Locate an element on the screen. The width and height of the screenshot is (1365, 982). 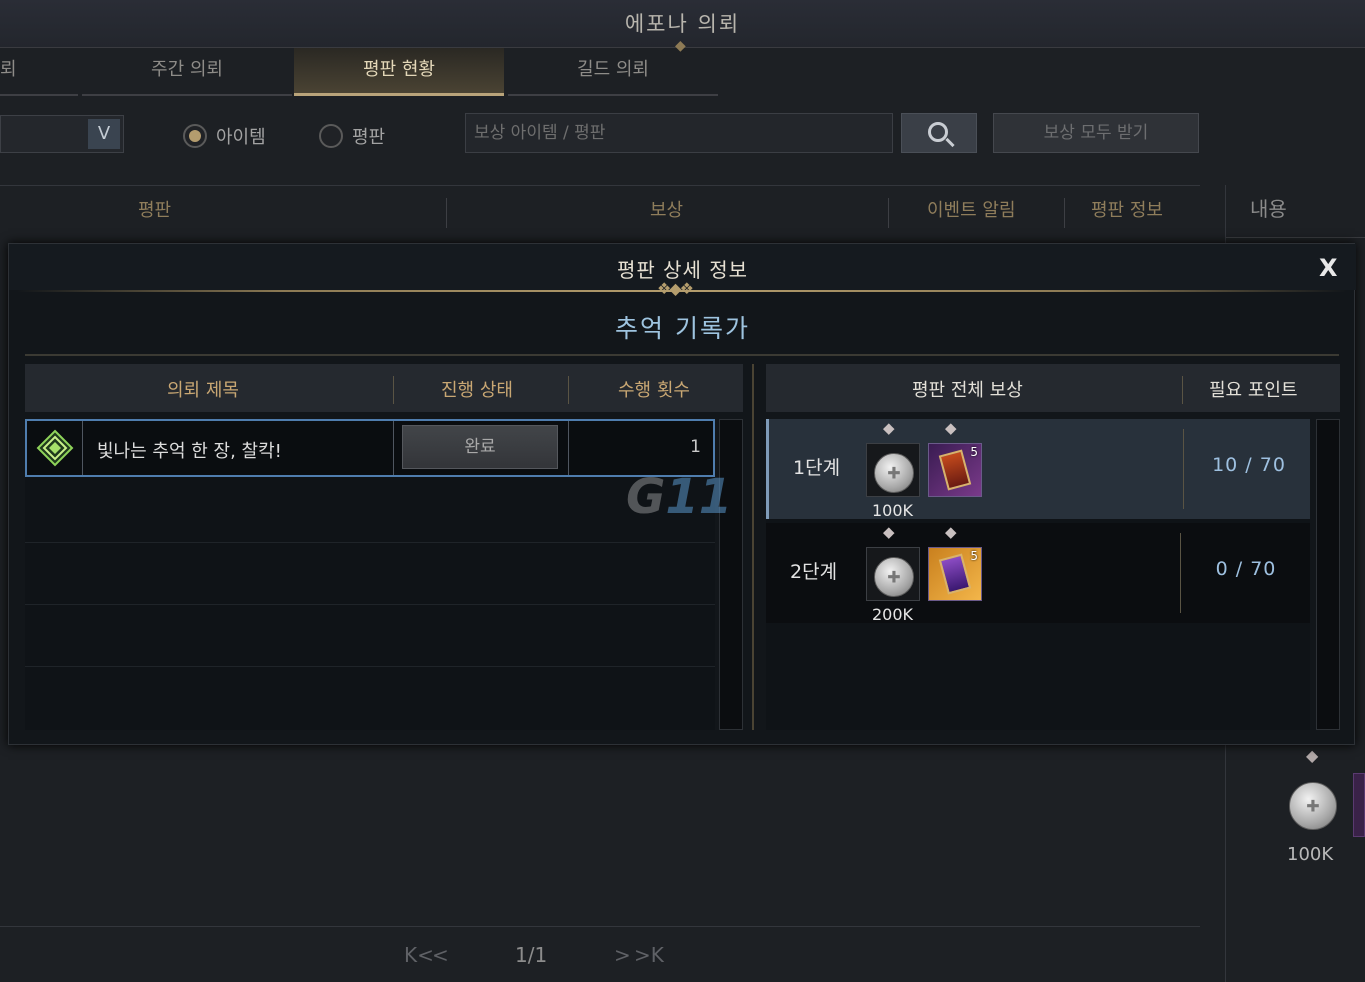
quest-count: 1 is located at coordinates (695, 447).